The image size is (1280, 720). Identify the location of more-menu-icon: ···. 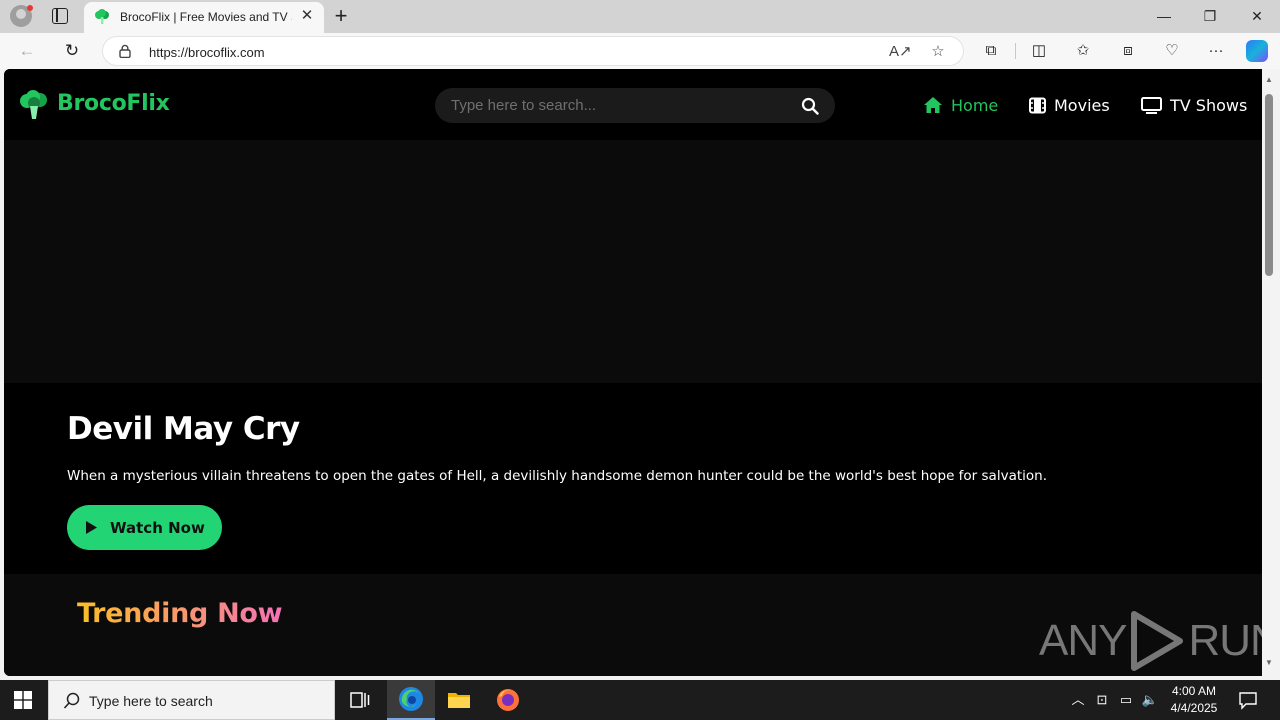
(1216, 51).